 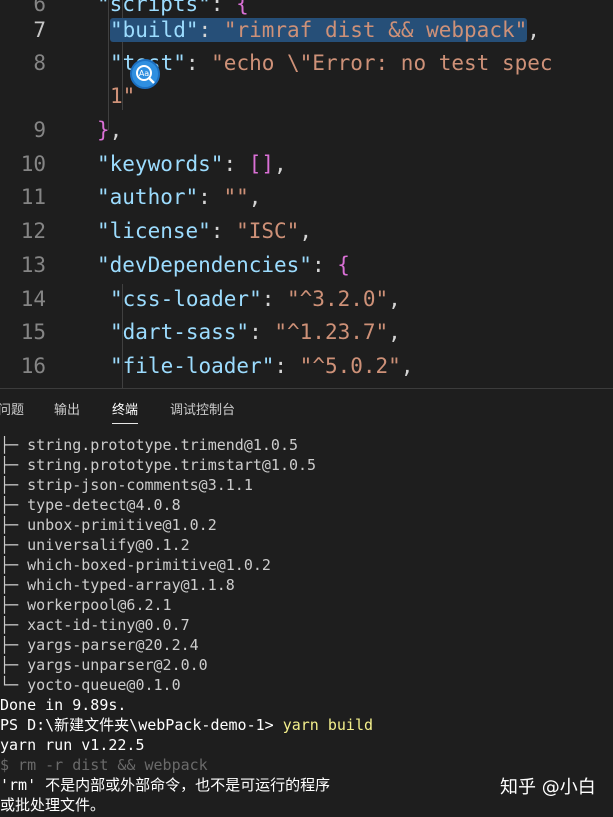 What do you see at coordinates (33, 366) in the screenshot?
I see `line-number: 16` at bounding box center [33, 366].